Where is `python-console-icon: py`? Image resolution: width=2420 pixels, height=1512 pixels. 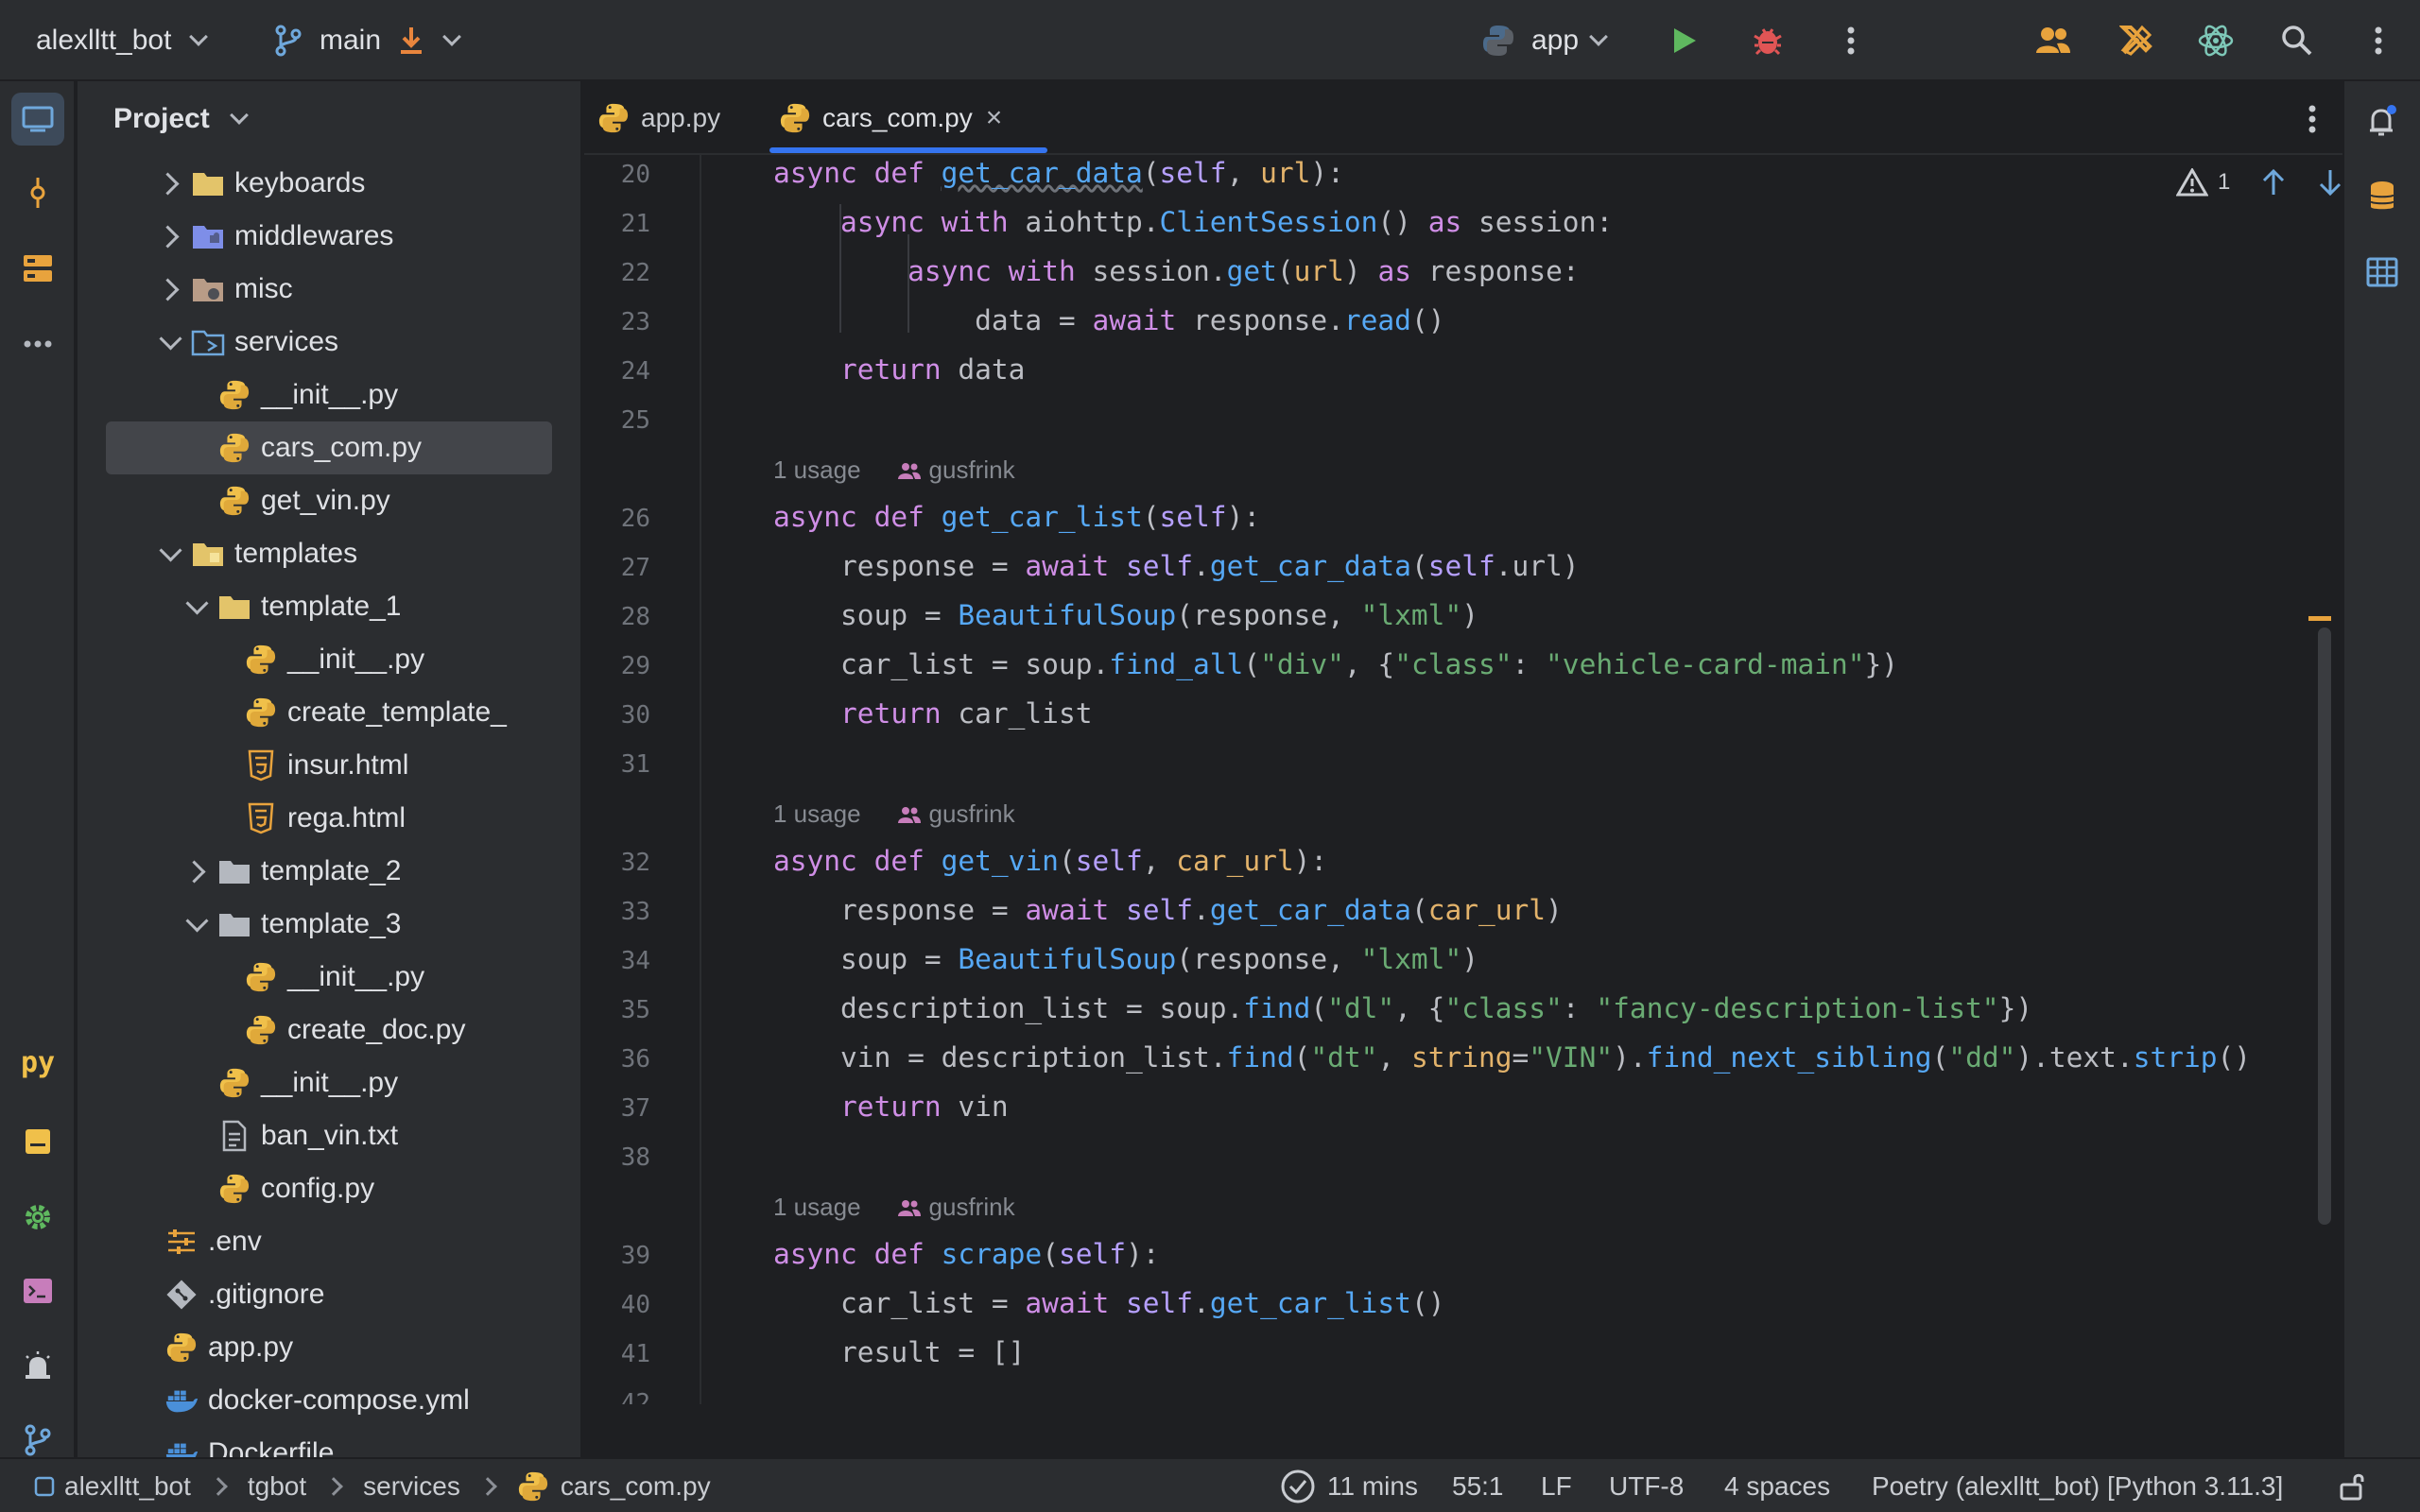 python-console-icon: py is located at coordinates (37, 1062).